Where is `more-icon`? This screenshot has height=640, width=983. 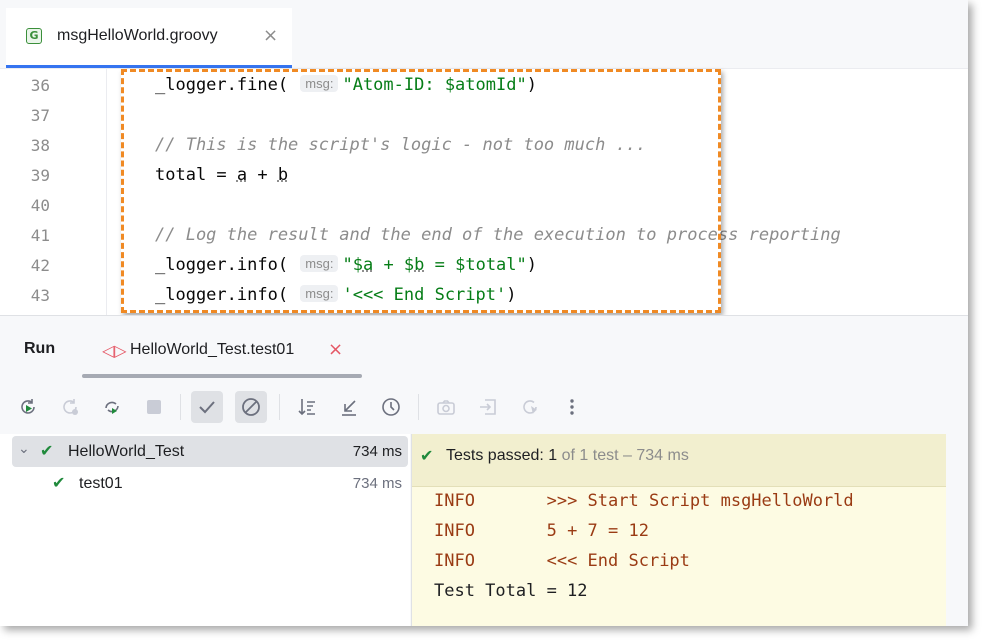 more-icon is located at coordinates (572, 407).